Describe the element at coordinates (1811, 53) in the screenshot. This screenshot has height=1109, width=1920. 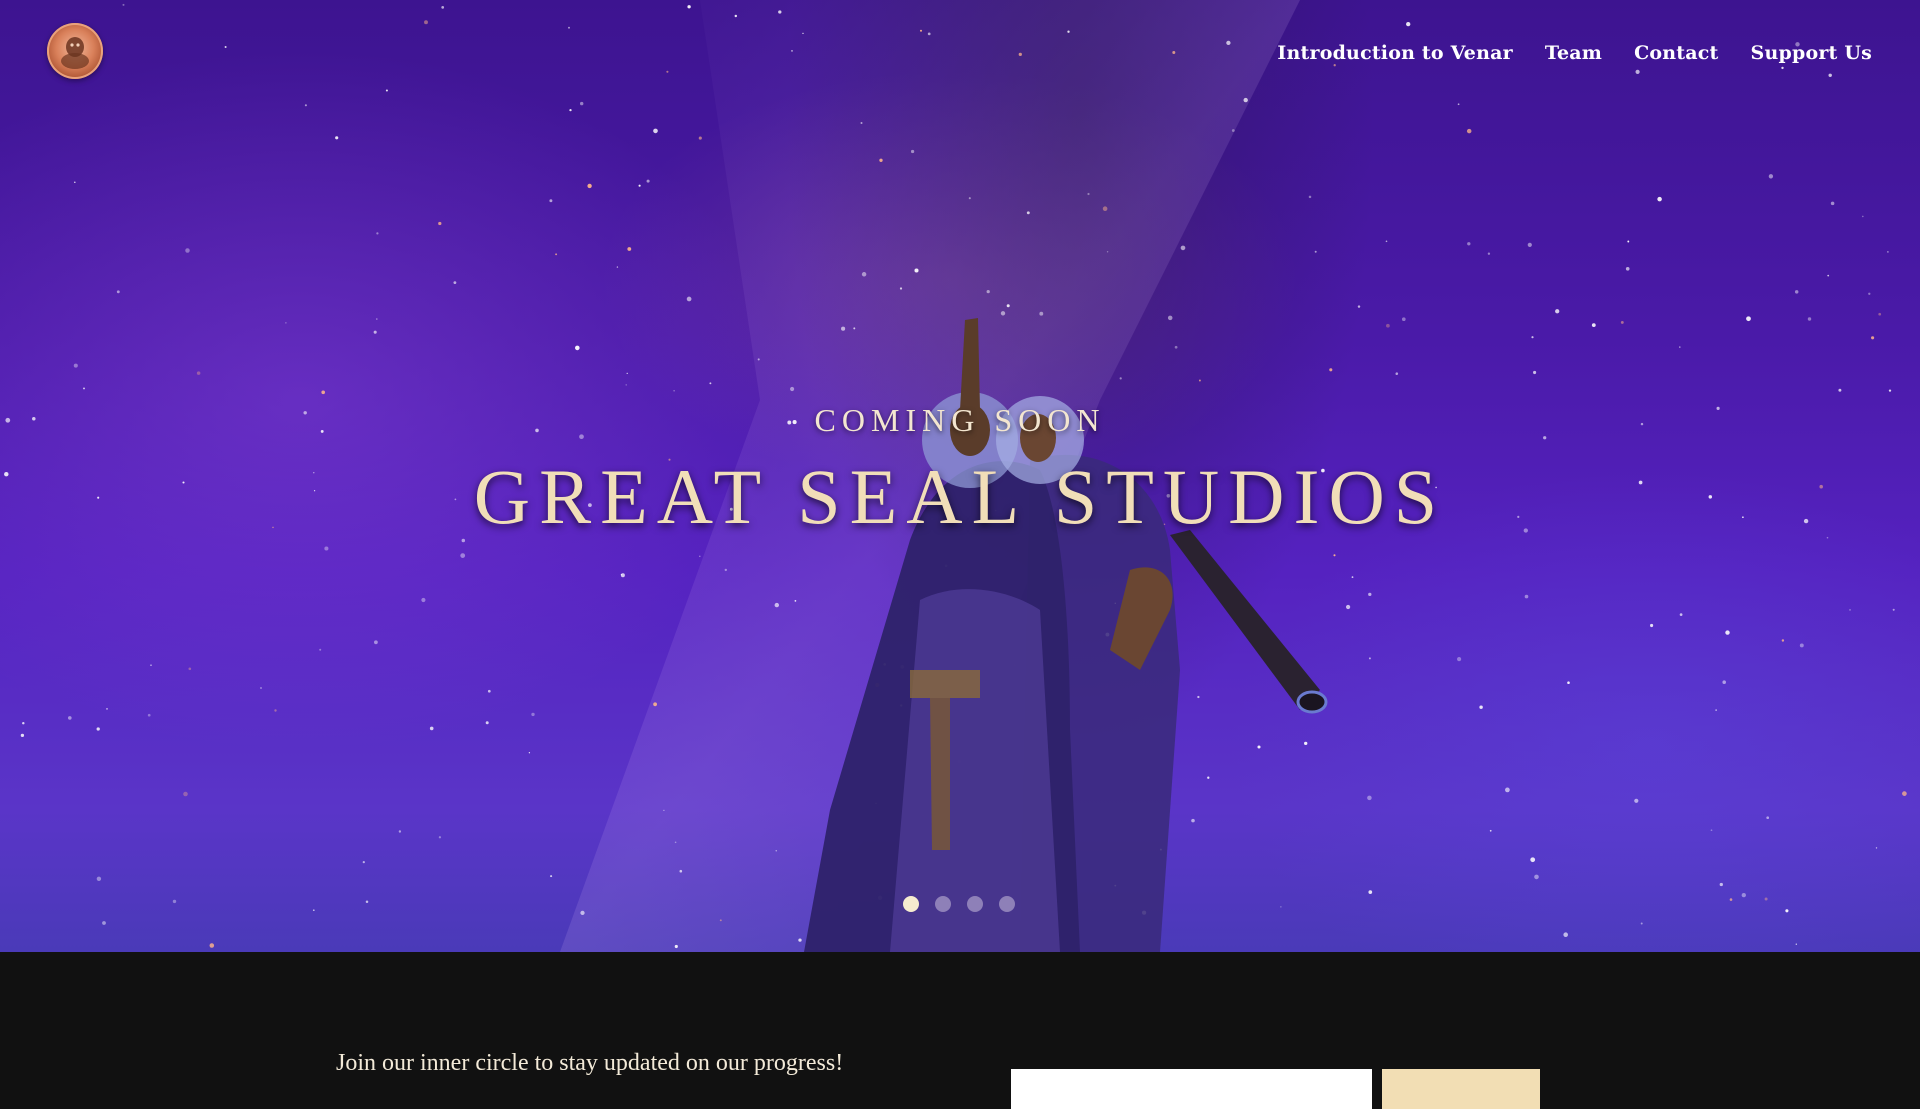
I see `nav-link-support-us: Support Us` at that location.